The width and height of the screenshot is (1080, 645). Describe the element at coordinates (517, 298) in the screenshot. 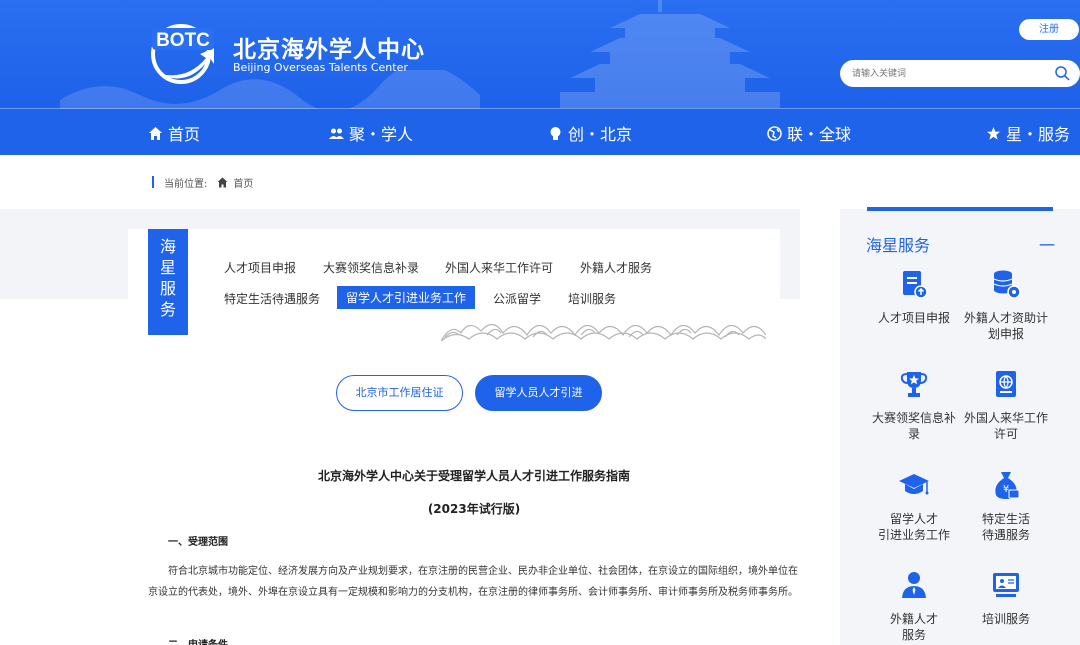

I see `category-link-public-study: 公派留学` at that location.